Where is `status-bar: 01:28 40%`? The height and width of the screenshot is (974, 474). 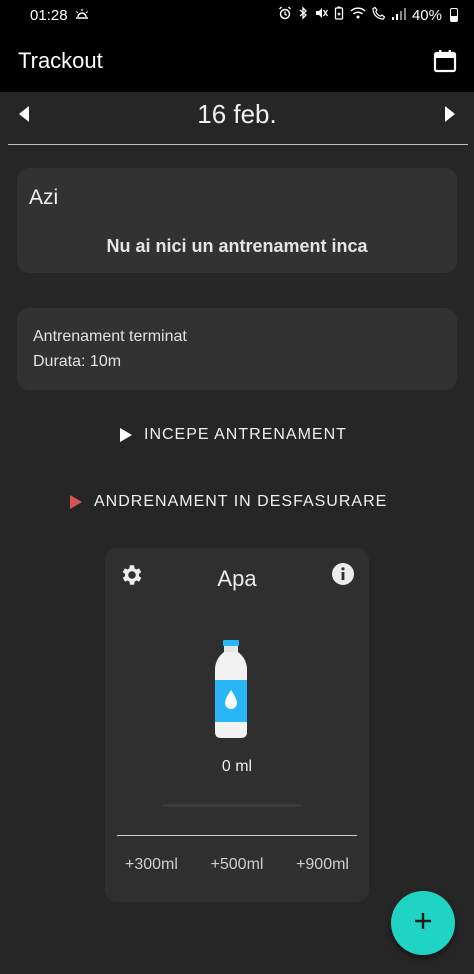 status-bar: 01:28 40% is located at coordinates (237, 15).